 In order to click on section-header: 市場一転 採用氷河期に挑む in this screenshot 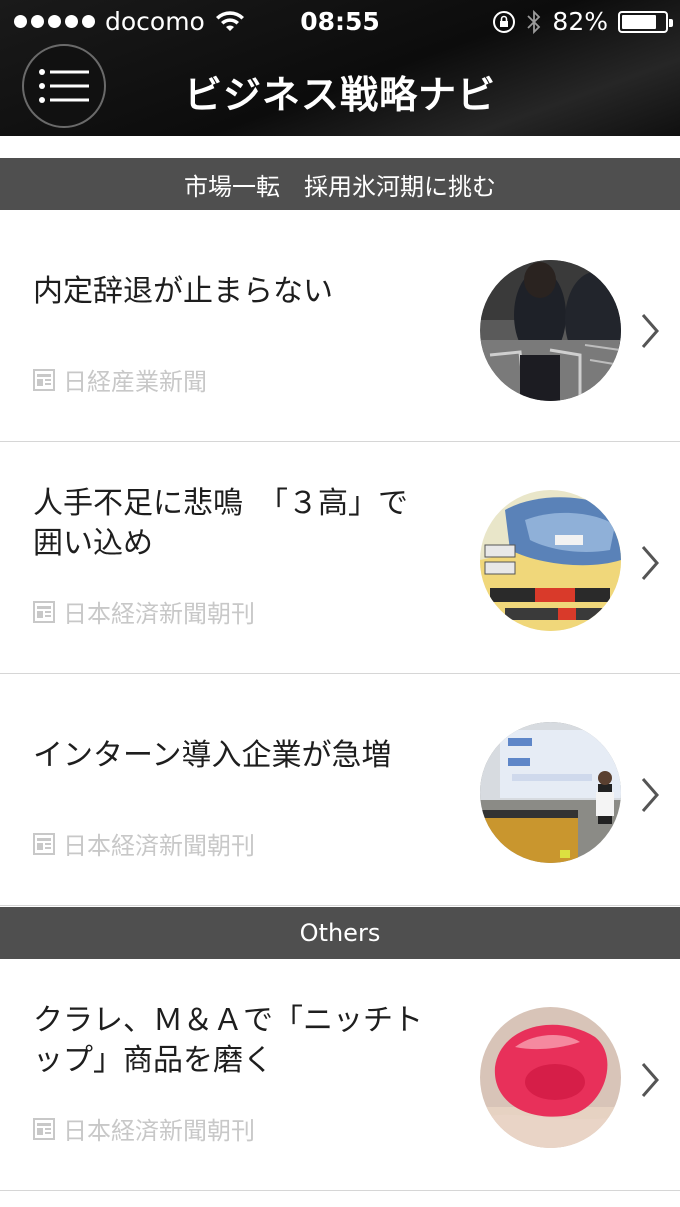, I will do `click(340, 184)`.